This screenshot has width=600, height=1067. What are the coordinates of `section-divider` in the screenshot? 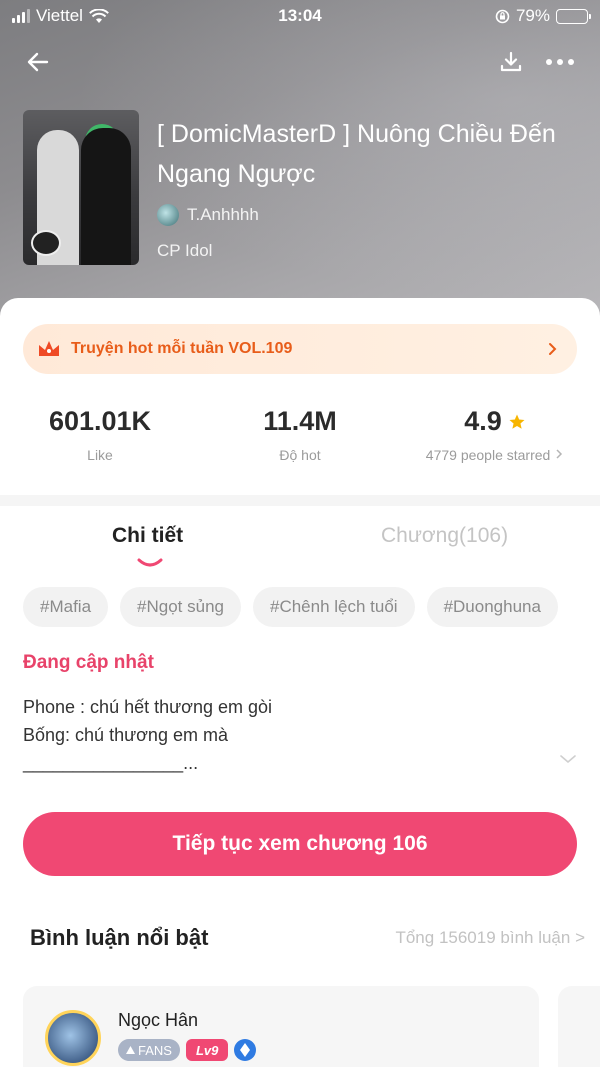 It's located at (300, 500).